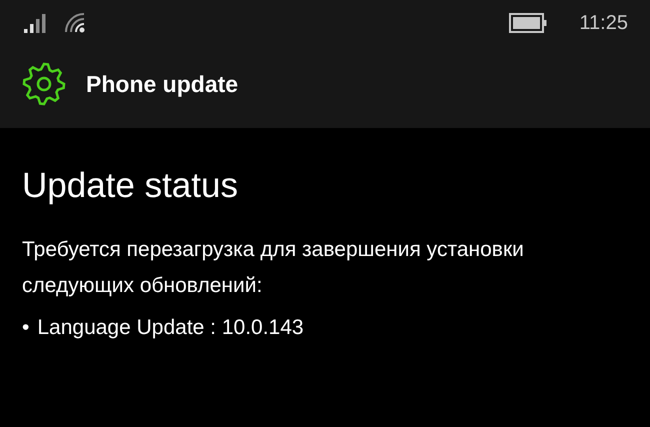 This screenshot has height=427, width=650. Describe the element at coordinates (528, 23) in the screenshot. I see `battery-icon` at that location.